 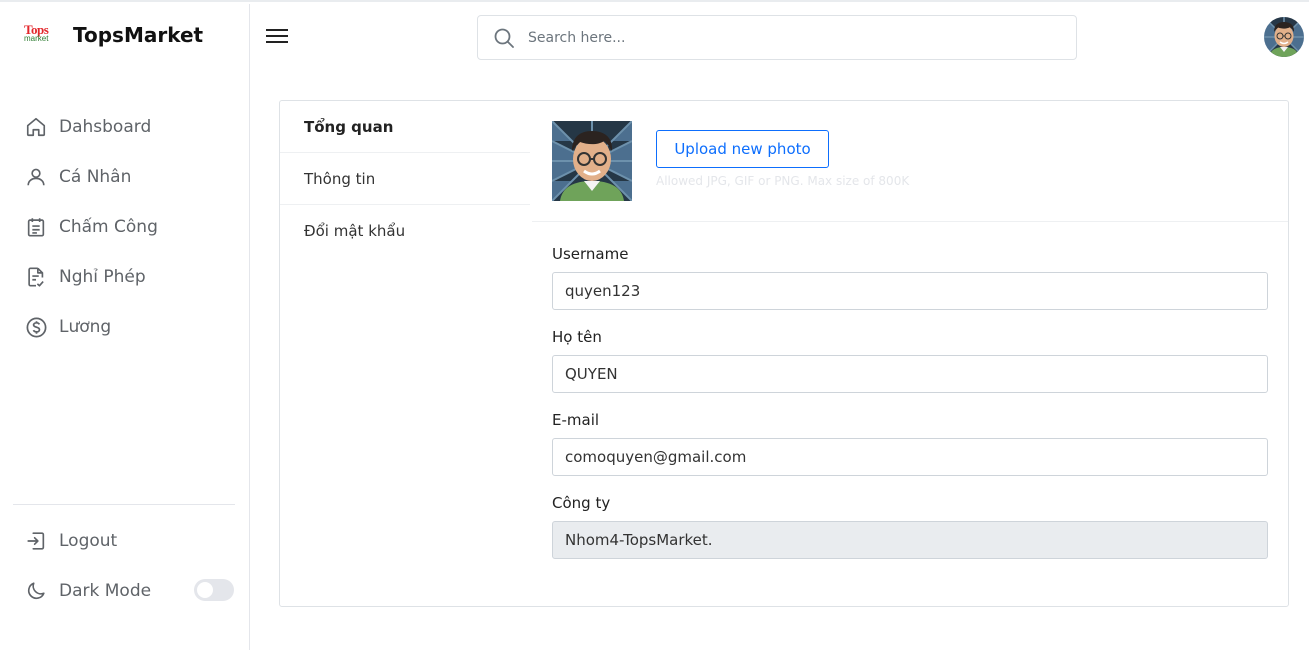 I want to click on user-icon, so click(x=36, y=177).